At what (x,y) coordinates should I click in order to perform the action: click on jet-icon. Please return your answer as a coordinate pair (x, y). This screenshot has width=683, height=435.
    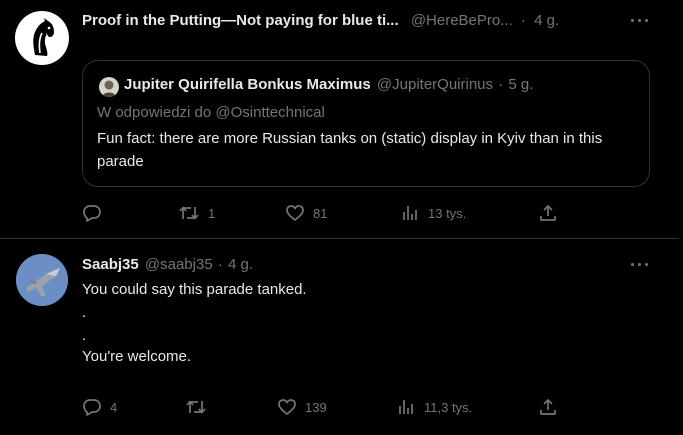
    Looking at the image, I should click on (42, 280).